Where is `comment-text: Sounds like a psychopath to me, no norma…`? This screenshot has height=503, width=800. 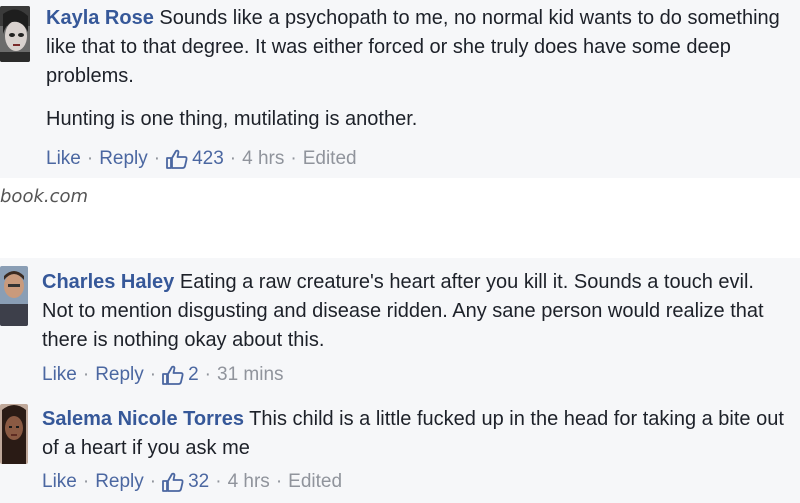 comment-text: Sounds like a psychopath to me, no norma… is located at coordinates (413, 47).